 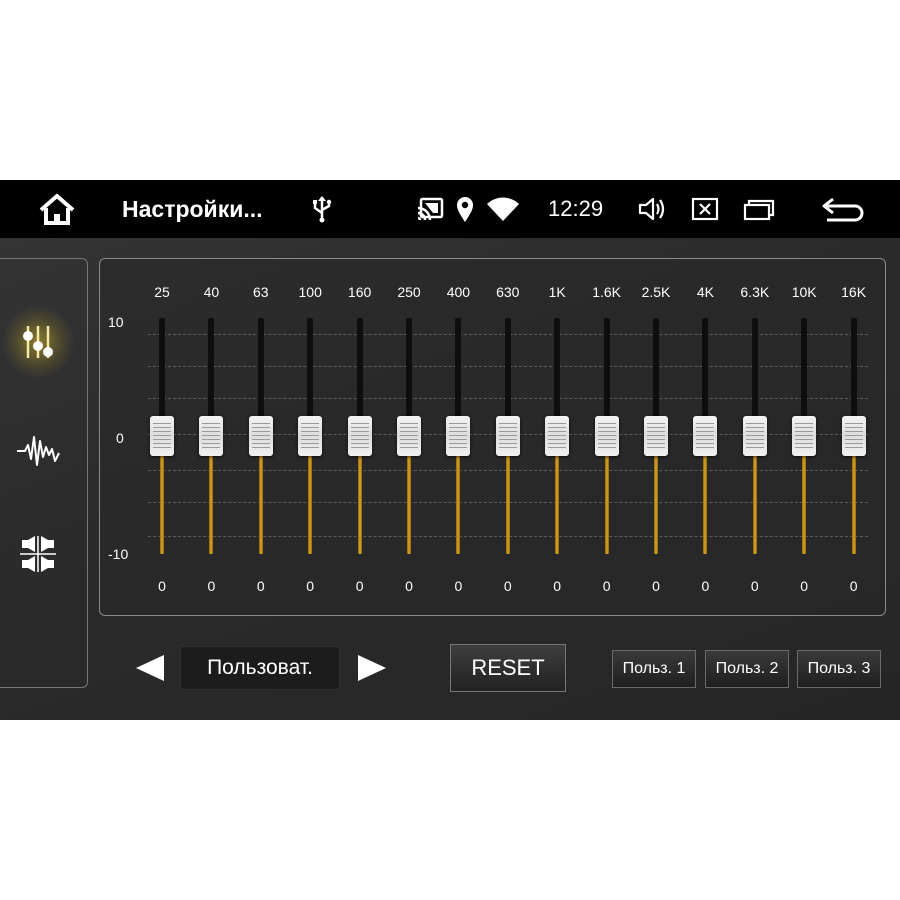 I want to click on arrow-right-icon, so click(x=372, y=668).